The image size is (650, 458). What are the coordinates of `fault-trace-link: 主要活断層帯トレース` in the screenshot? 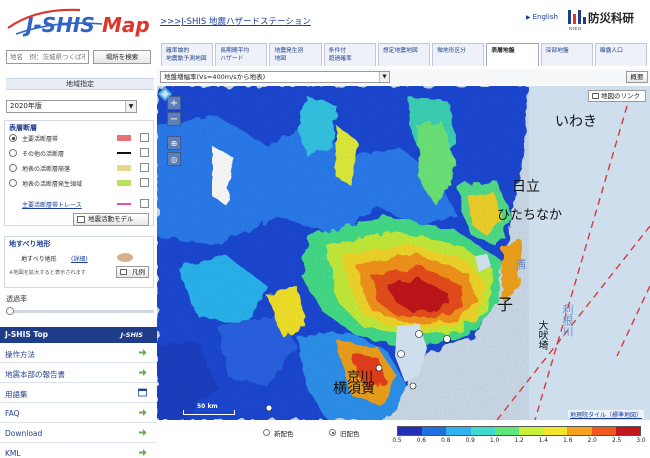 It's located at (52, 204).